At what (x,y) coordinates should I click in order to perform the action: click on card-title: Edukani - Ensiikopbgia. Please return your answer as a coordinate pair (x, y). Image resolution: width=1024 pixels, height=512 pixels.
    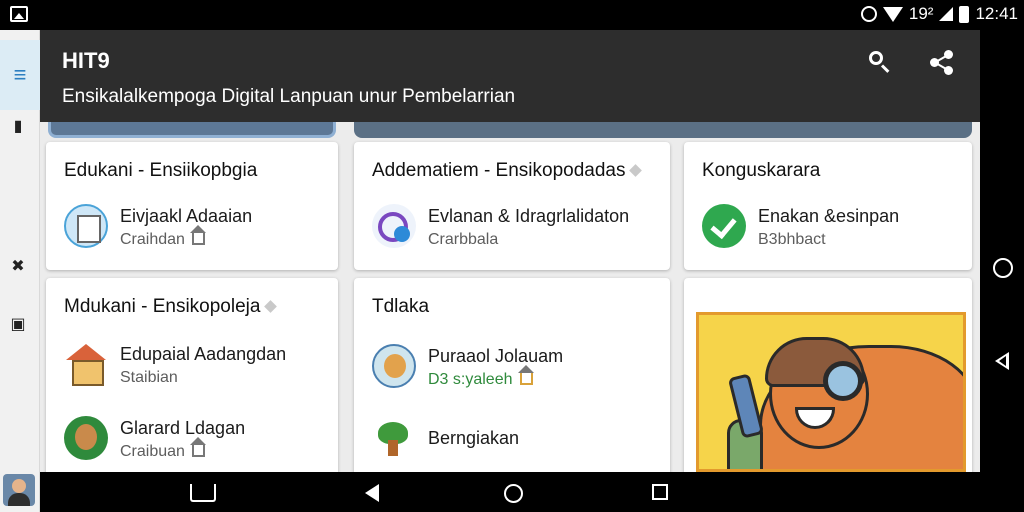
    Looking at the image, I should click on (161, 170).